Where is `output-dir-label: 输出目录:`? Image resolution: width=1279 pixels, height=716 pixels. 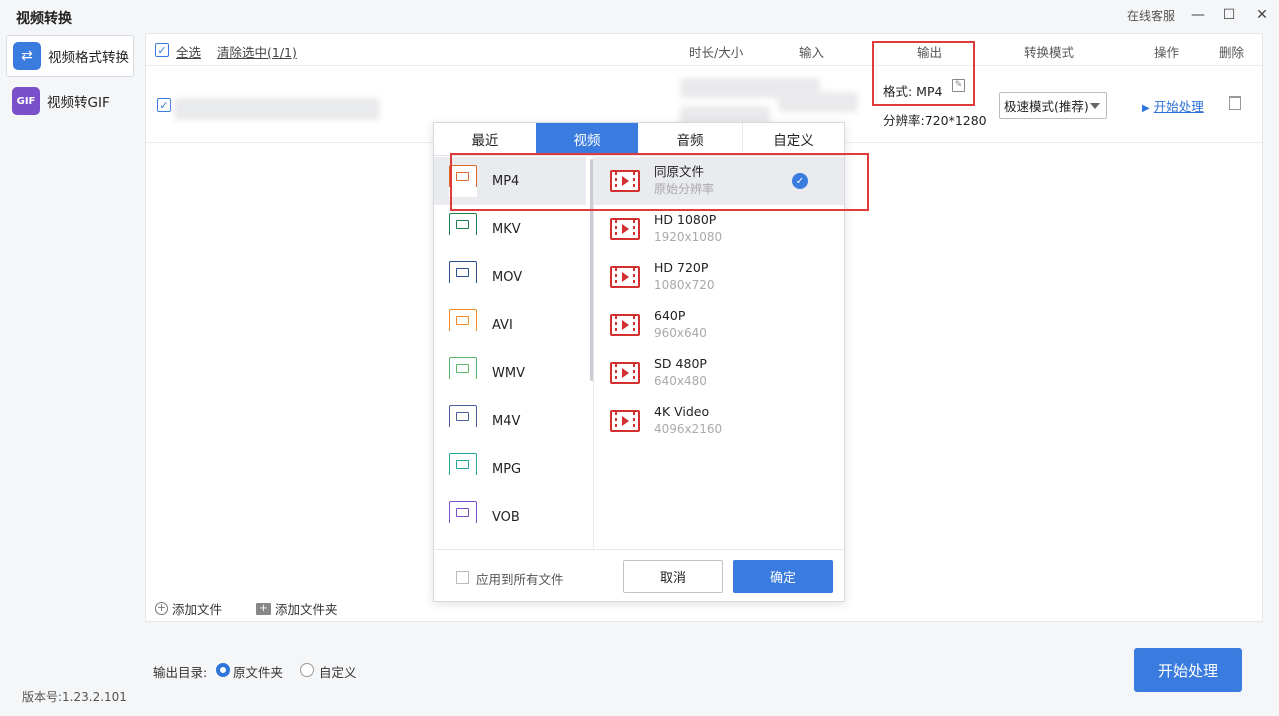 output-dir-label: 输出目录: is located at coordinates (180, 672).